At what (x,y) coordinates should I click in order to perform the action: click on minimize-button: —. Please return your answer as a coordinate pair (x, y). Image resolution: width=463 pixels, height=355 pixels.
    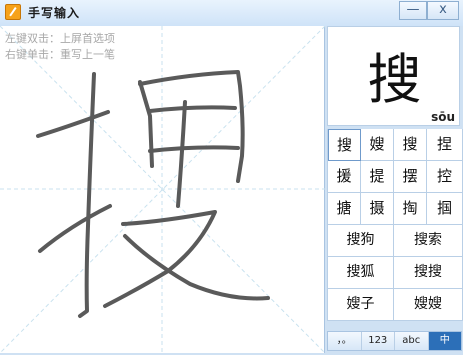
    Looking at the image, I should click on (413, 10).